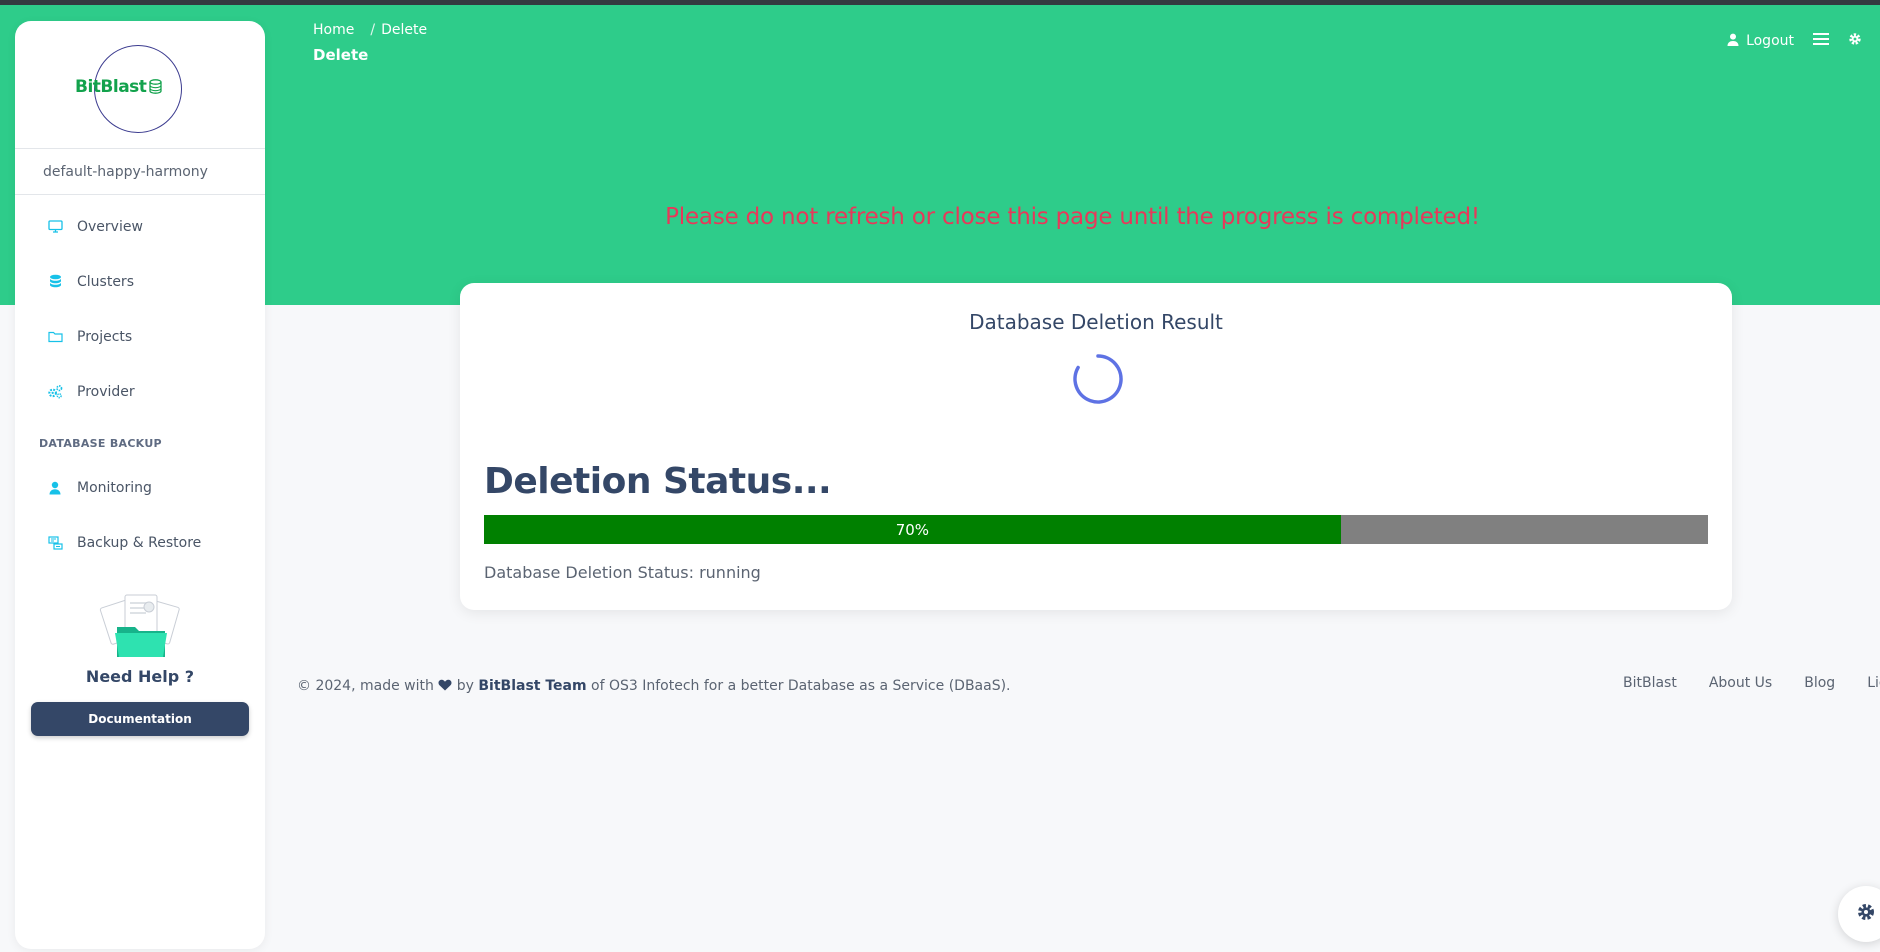  What do you see at coordinates (140, 172) in the screenshot?
I see `workspace-name: default-happy-harmony` at bounding box center [140, 172].